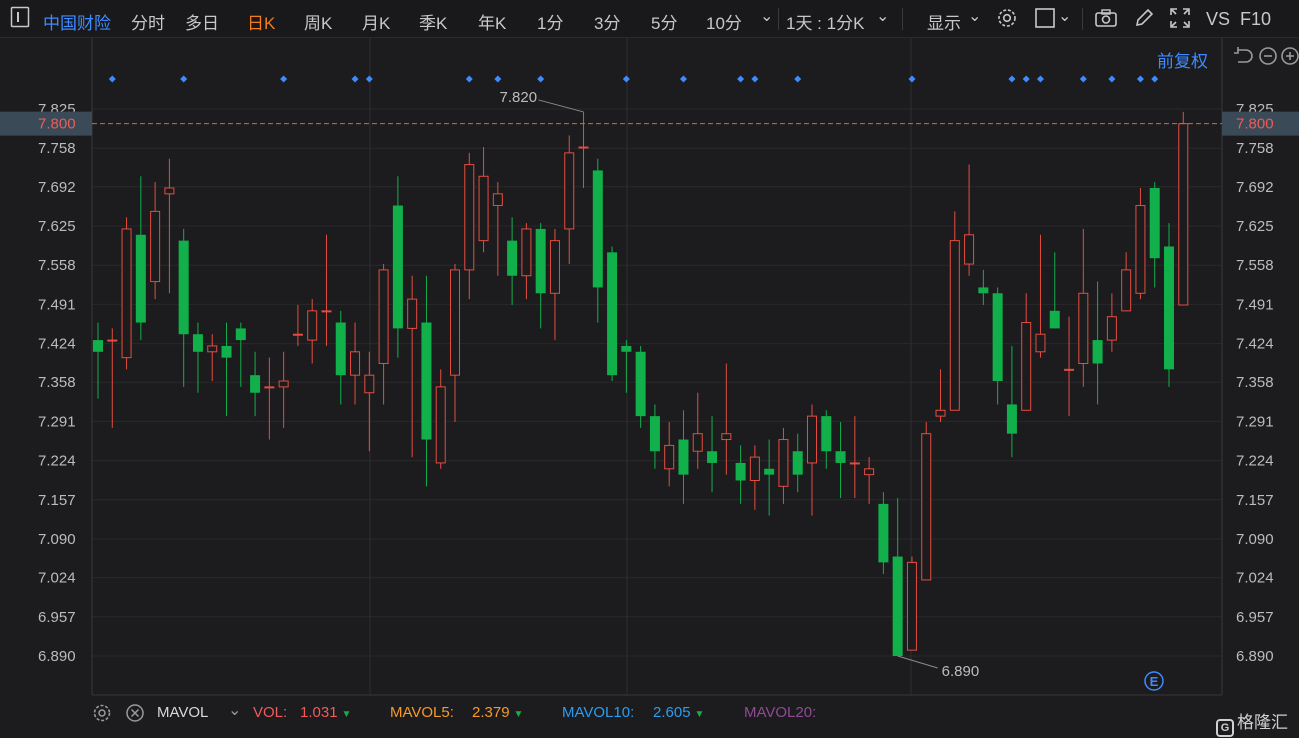  I want to click on y-tick-label-right: 7.491, so click(1255, 304).